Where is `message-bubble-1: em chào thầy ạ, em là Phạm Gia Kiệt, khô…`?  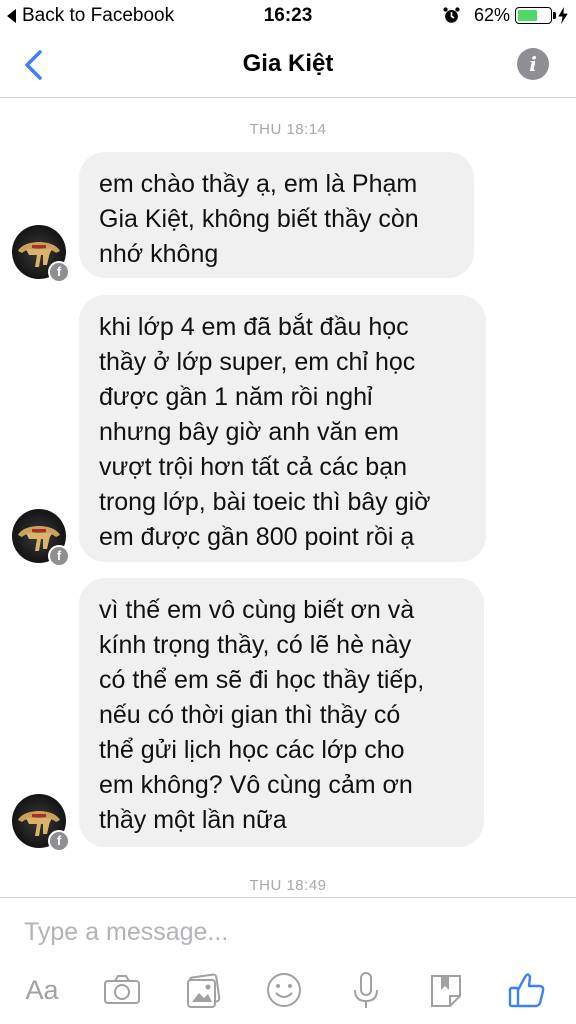 message-bubble-1: em chào thầy ạ, em là Phạm Gia Kiệt, khô… is located at coordinates (276, 215).